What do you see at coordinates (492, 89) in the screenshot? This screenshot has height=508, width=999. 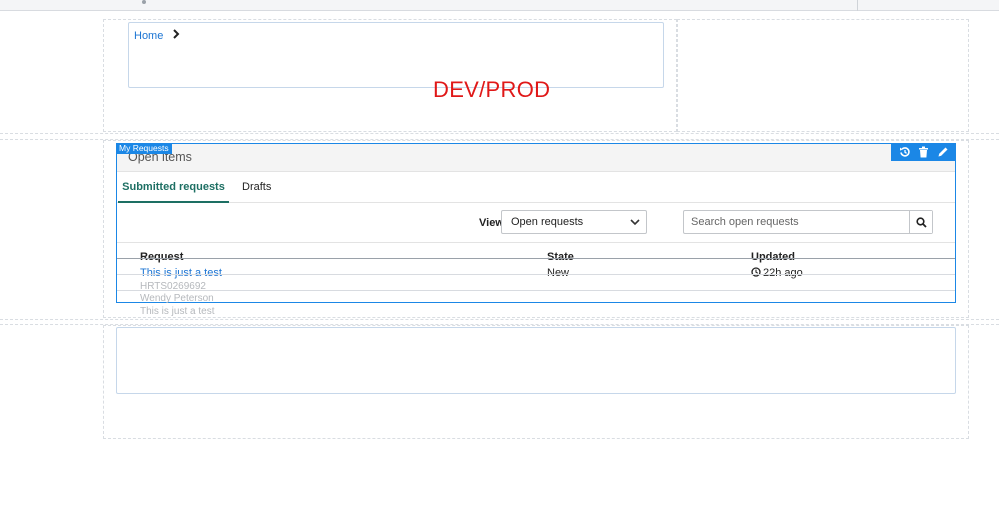 I see `environment-label: DEV/PROD` at bounding box center [492, 89].